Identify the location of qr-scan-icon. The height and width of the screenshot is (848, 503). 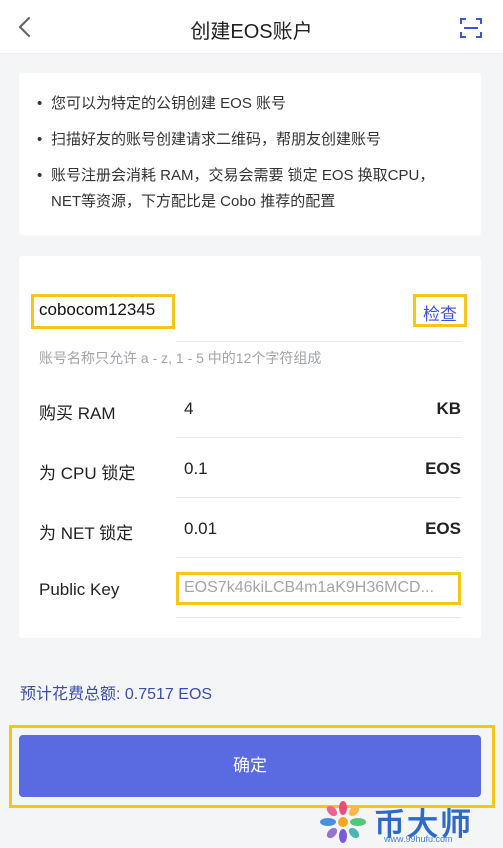
(471, 28).